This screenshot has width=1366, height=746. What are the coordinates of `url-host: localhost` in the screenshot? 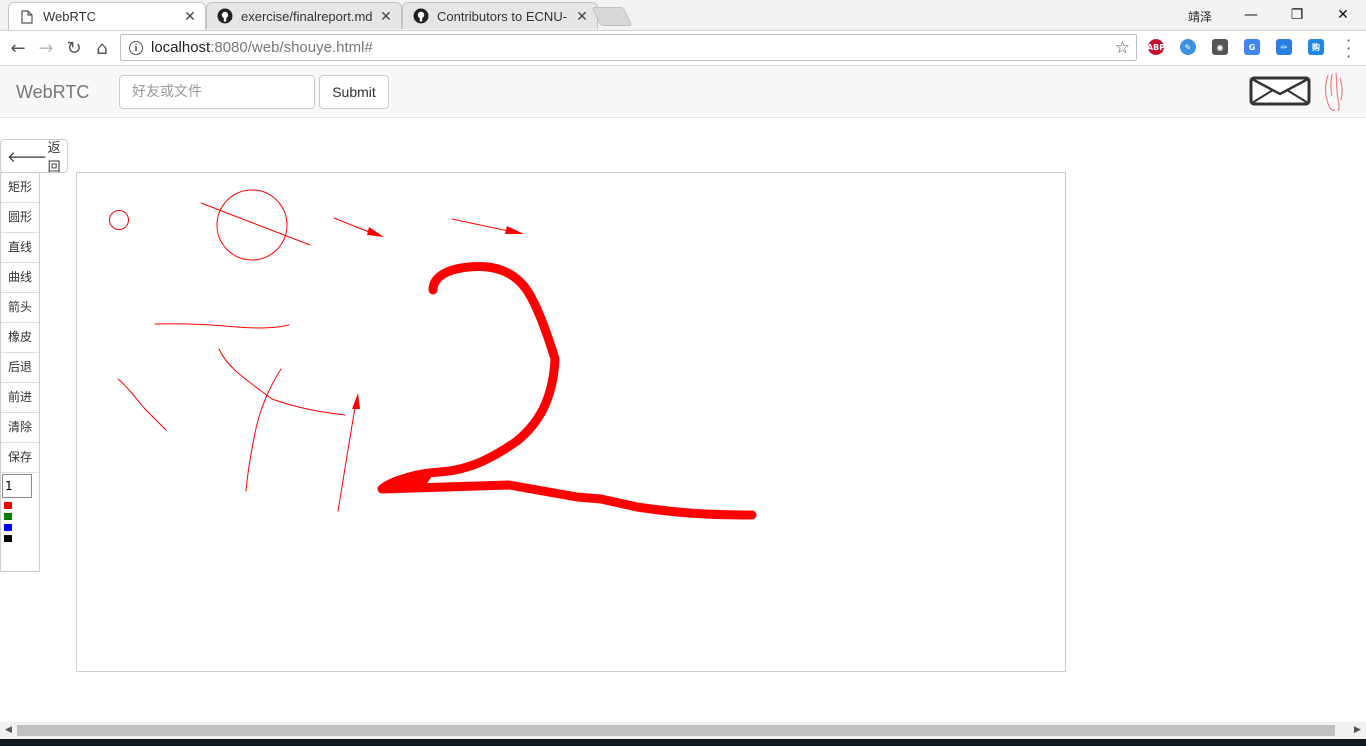 It's located at (181, 47).